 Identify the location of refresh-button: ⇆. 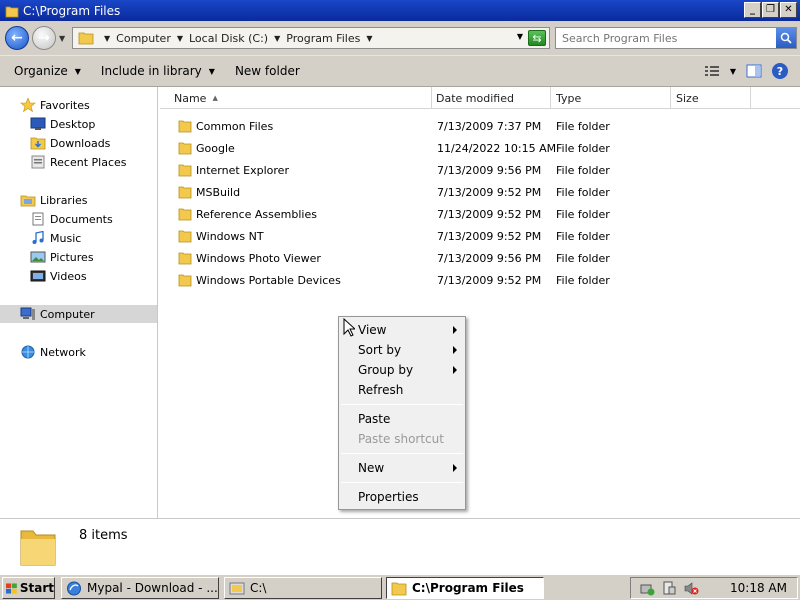
(537, 38).